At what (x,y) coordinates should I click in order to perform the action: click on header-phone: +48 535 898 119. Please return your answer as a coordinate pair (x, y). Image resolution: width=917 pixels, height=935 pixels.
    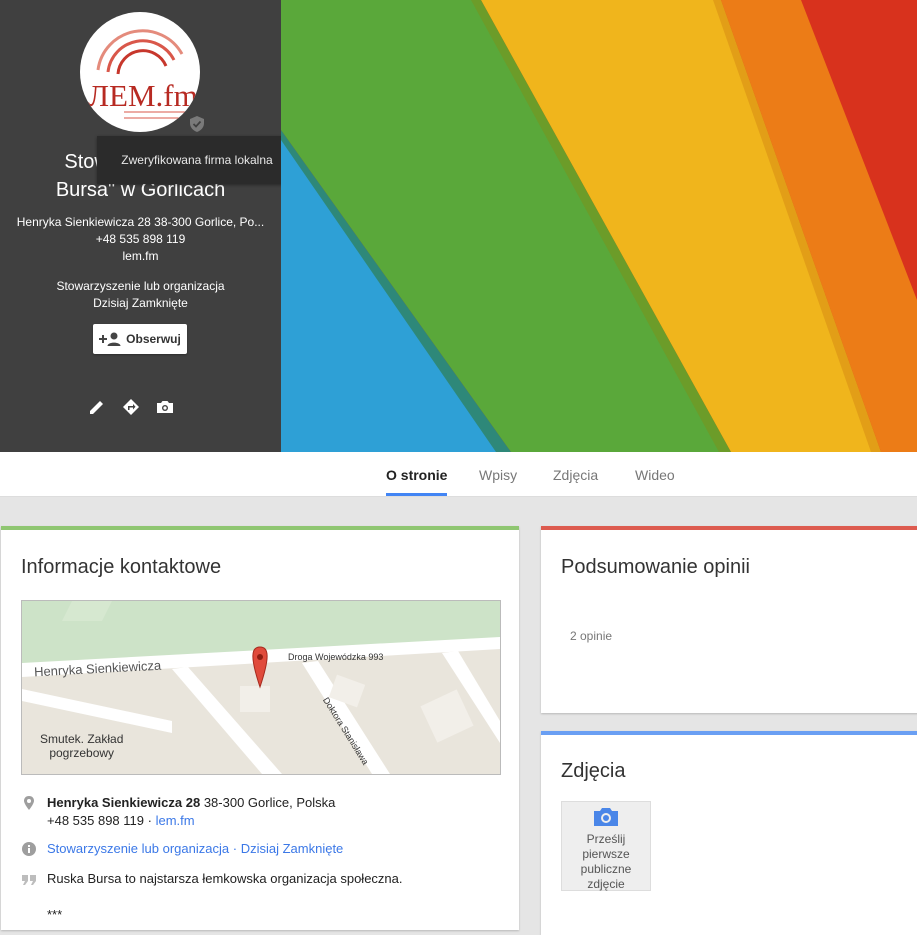
    Looking at the image, I should click on (140, 239).